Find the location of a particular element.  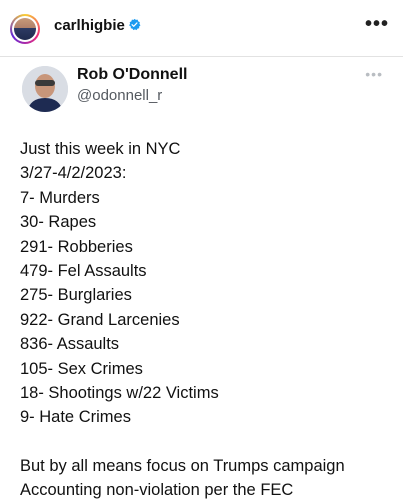

post-header: carlhigbie ••• is located at coordinates (201, 28).